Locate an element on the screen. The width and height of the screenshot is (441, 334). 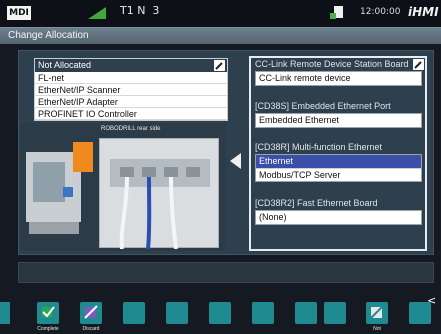
softkey-not is located at coordinates (377, 313).